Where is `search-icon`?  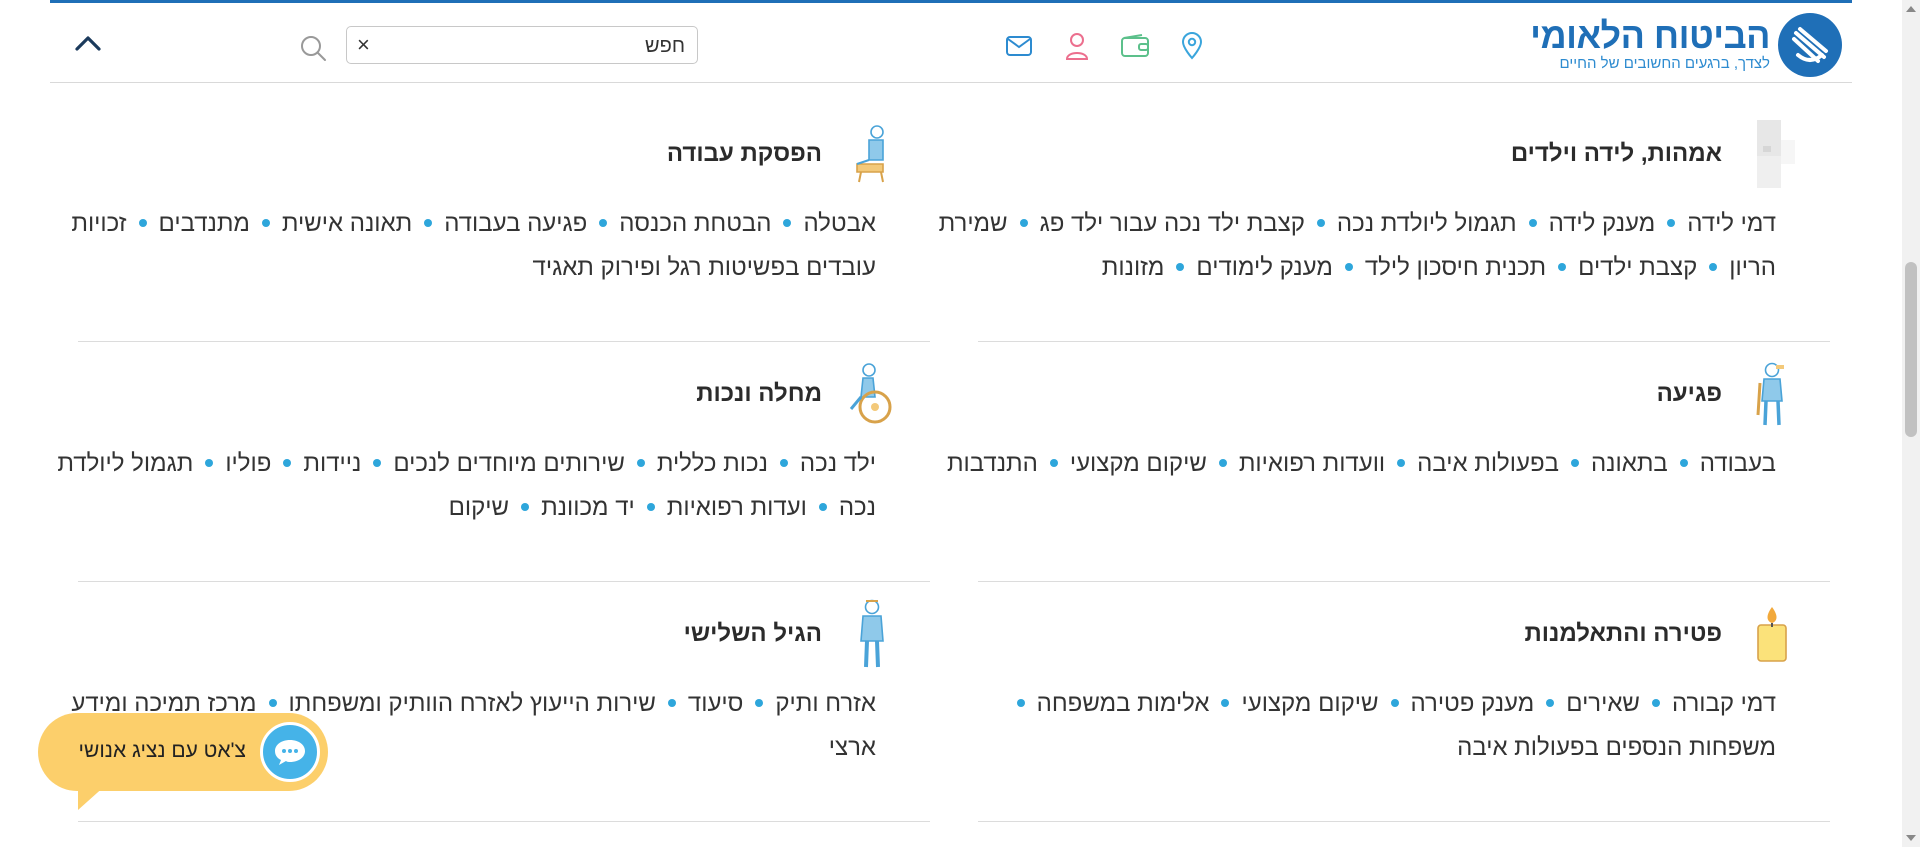 search-icon is located at coordinates (313, 48).